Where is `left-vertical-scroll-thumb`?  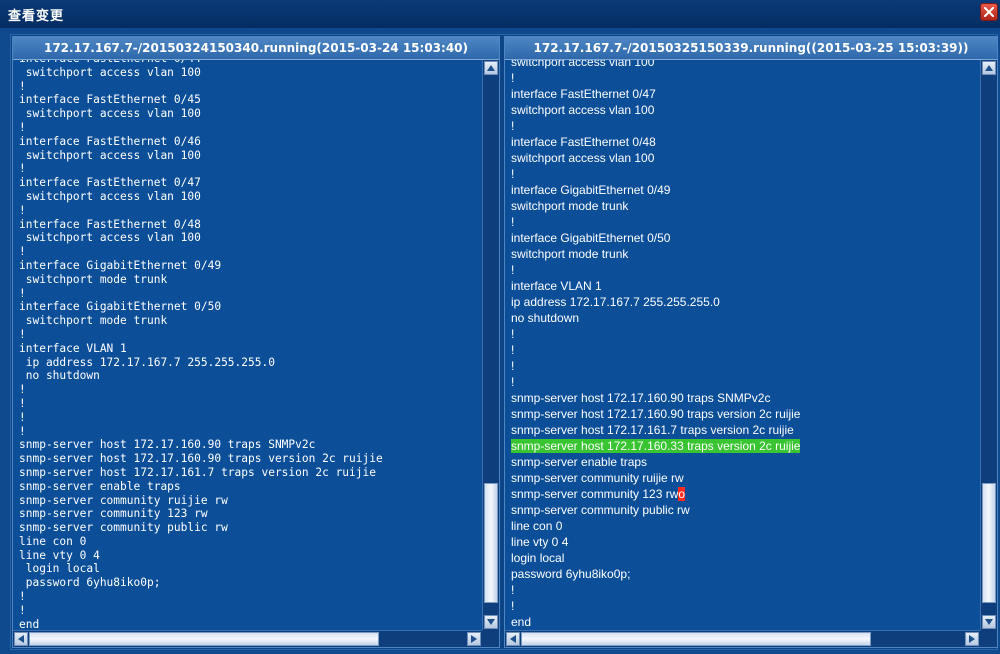
left-vertical-scroll-thumb is located at coordinates (491, 543).